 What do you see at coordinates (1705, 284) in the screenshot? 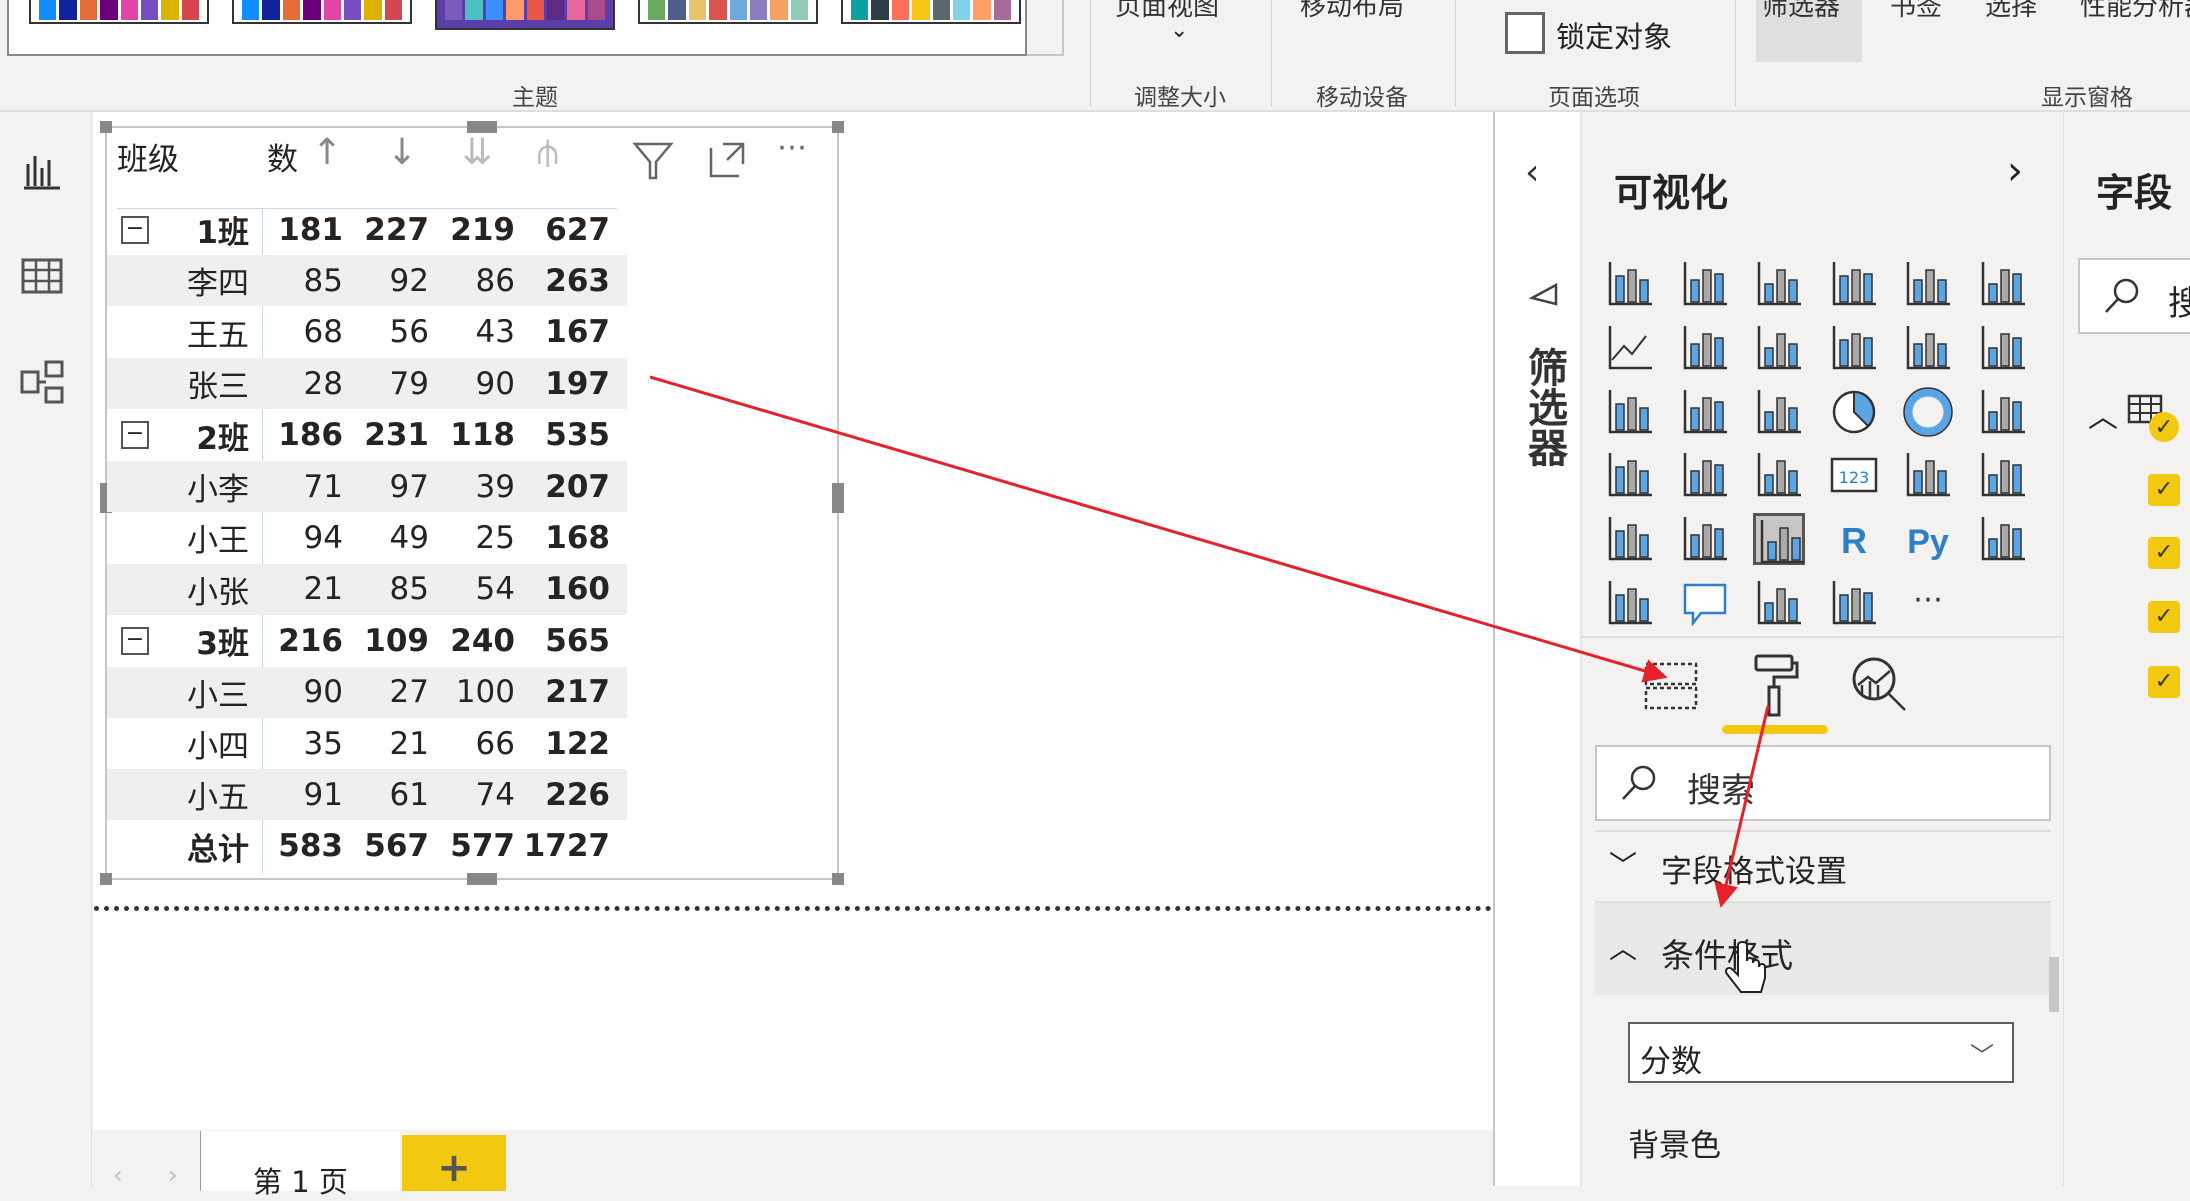
I see `stacked-column-icon` at bounding box center [1705, 284].